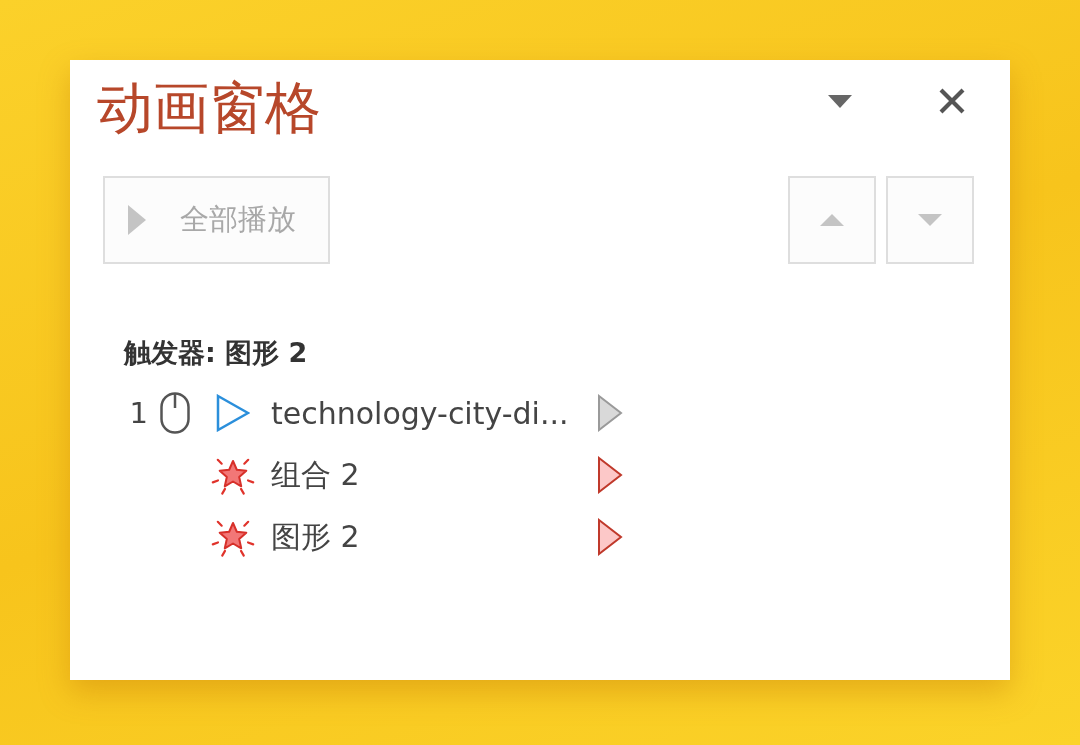 The image size is (1080, 745). What do you see at coordinates (209, 107) in the screenshot?
I see `pane-title: 动画窗格` at bounding box center [209, 107].